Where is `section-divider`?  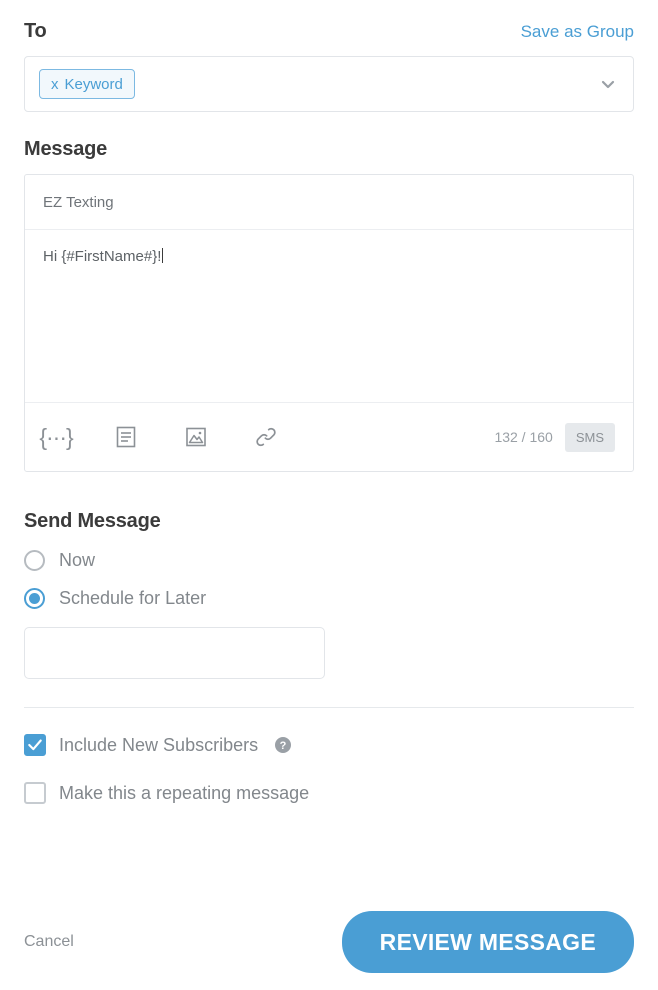 section-divider is located at coordinates (329, 707).